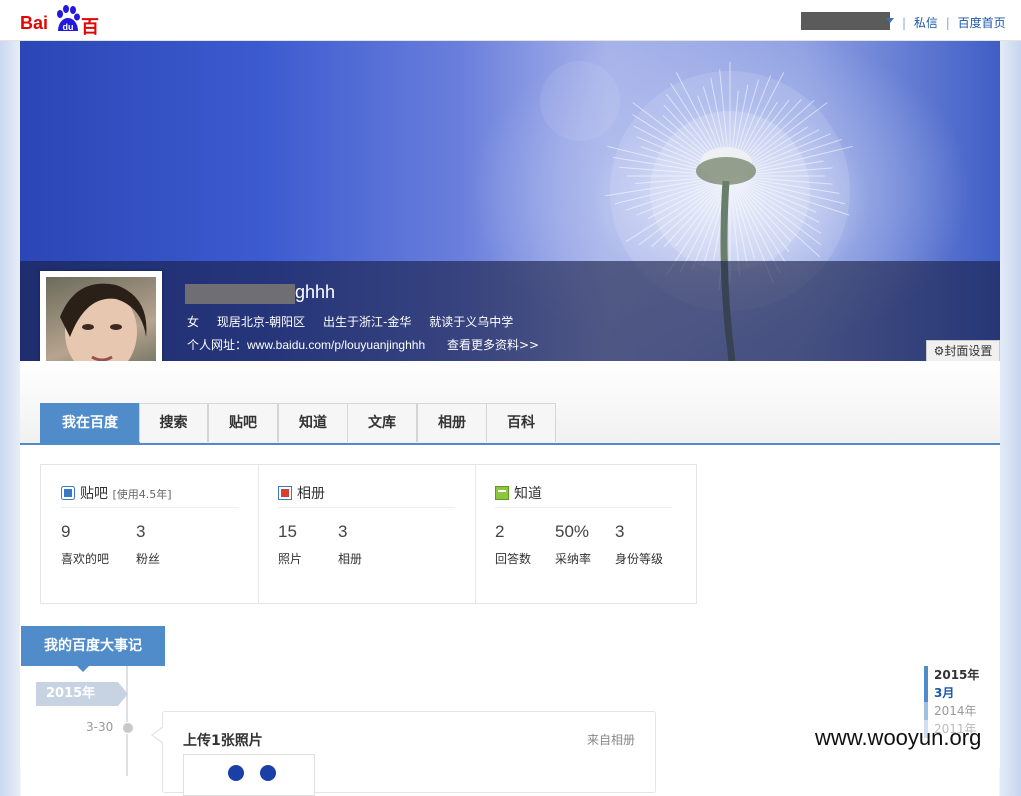 This screenshot has width=1021, height=796. Describe the element at coordinates (93, 649) in the screenshot. I see `timeline-title: 我的百度大事记` at that location.